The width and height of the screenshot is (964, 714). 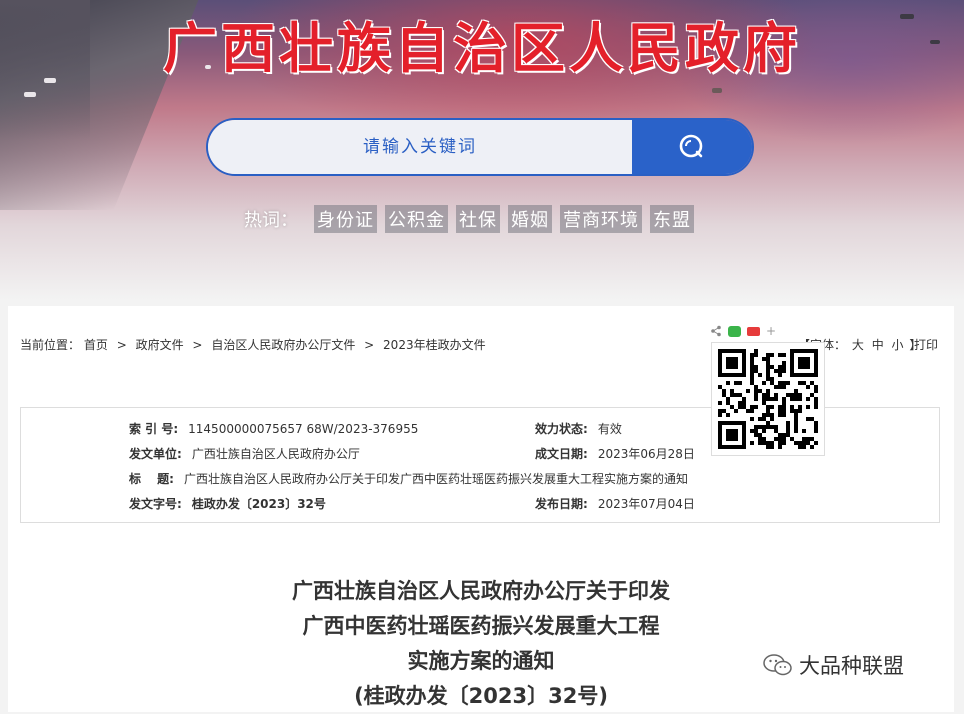 I want to click on hot-word-tag: 营商环境, so click(x=601, y=219).